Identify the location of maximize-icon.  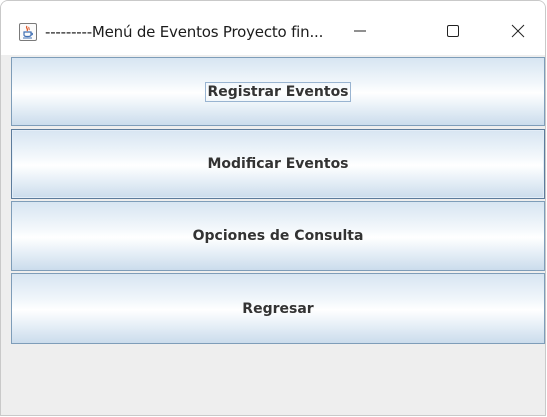
(453, 31).